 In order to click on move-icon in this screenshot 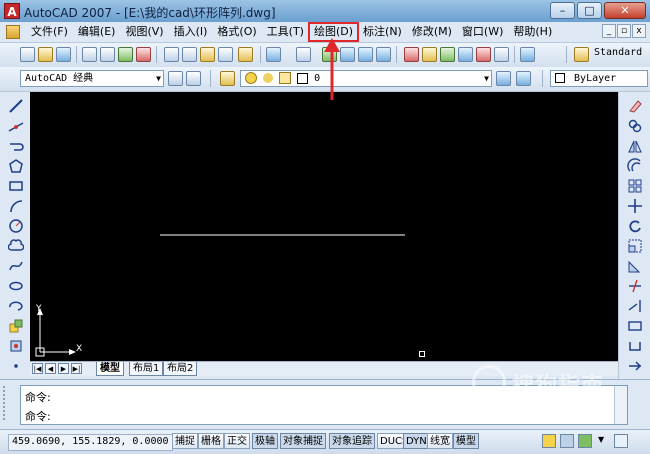, I will do `click(635, 206)`.